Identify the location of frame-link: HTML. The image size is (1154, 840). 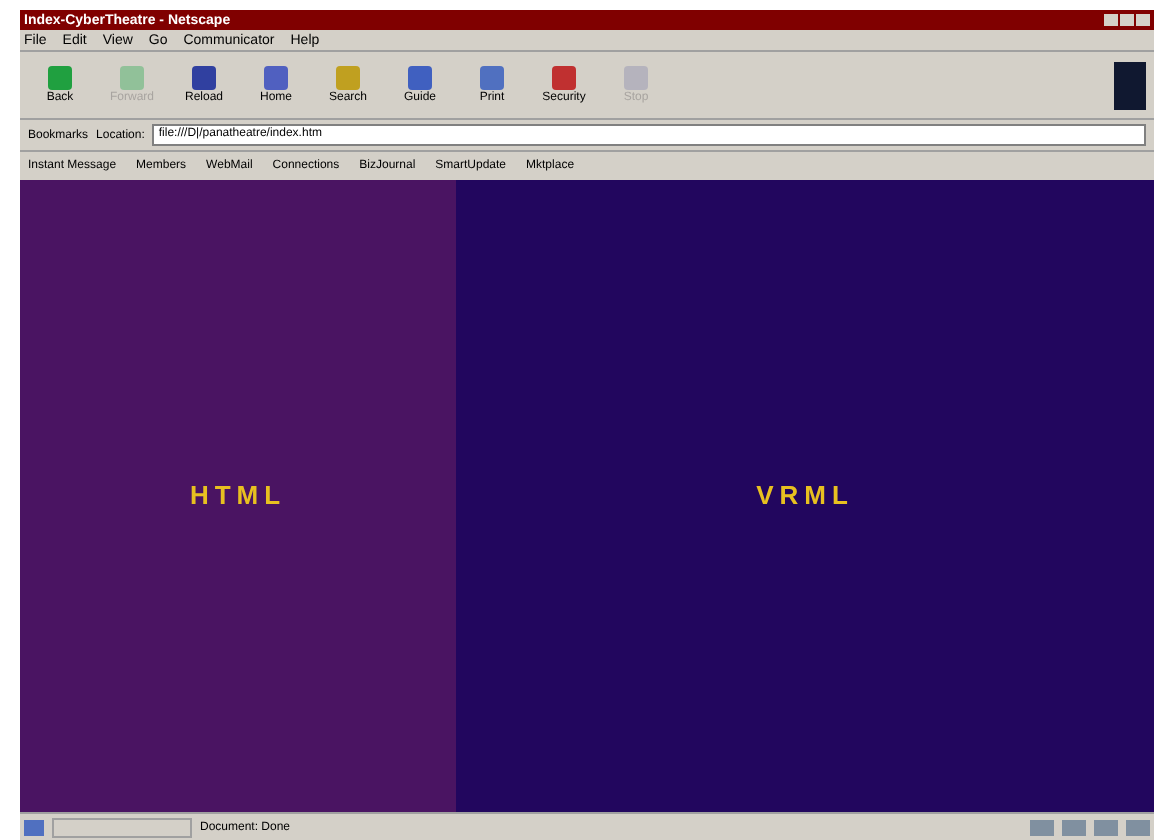
(238, 496).